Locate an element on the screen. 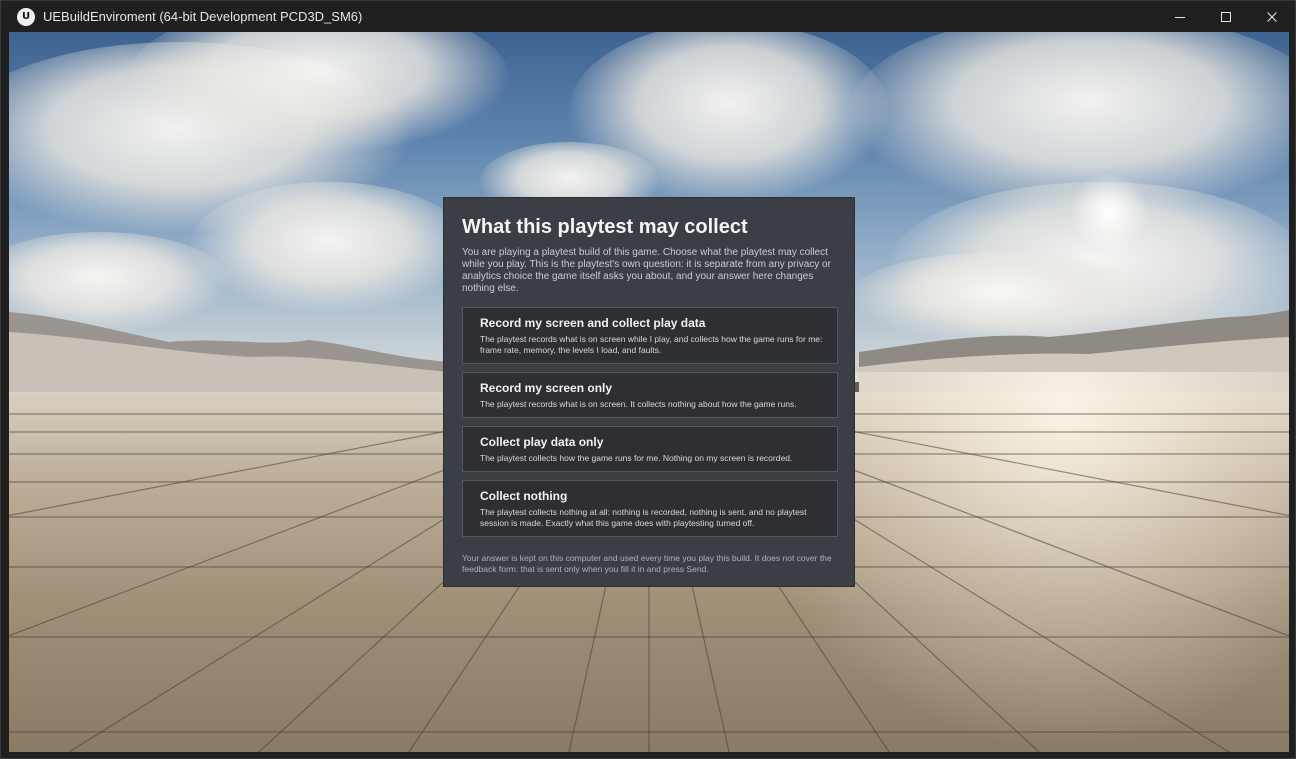 Image resolution: width=1296 pixels, height=759 pixels. close-icon is located at coordinates (1272, 16).